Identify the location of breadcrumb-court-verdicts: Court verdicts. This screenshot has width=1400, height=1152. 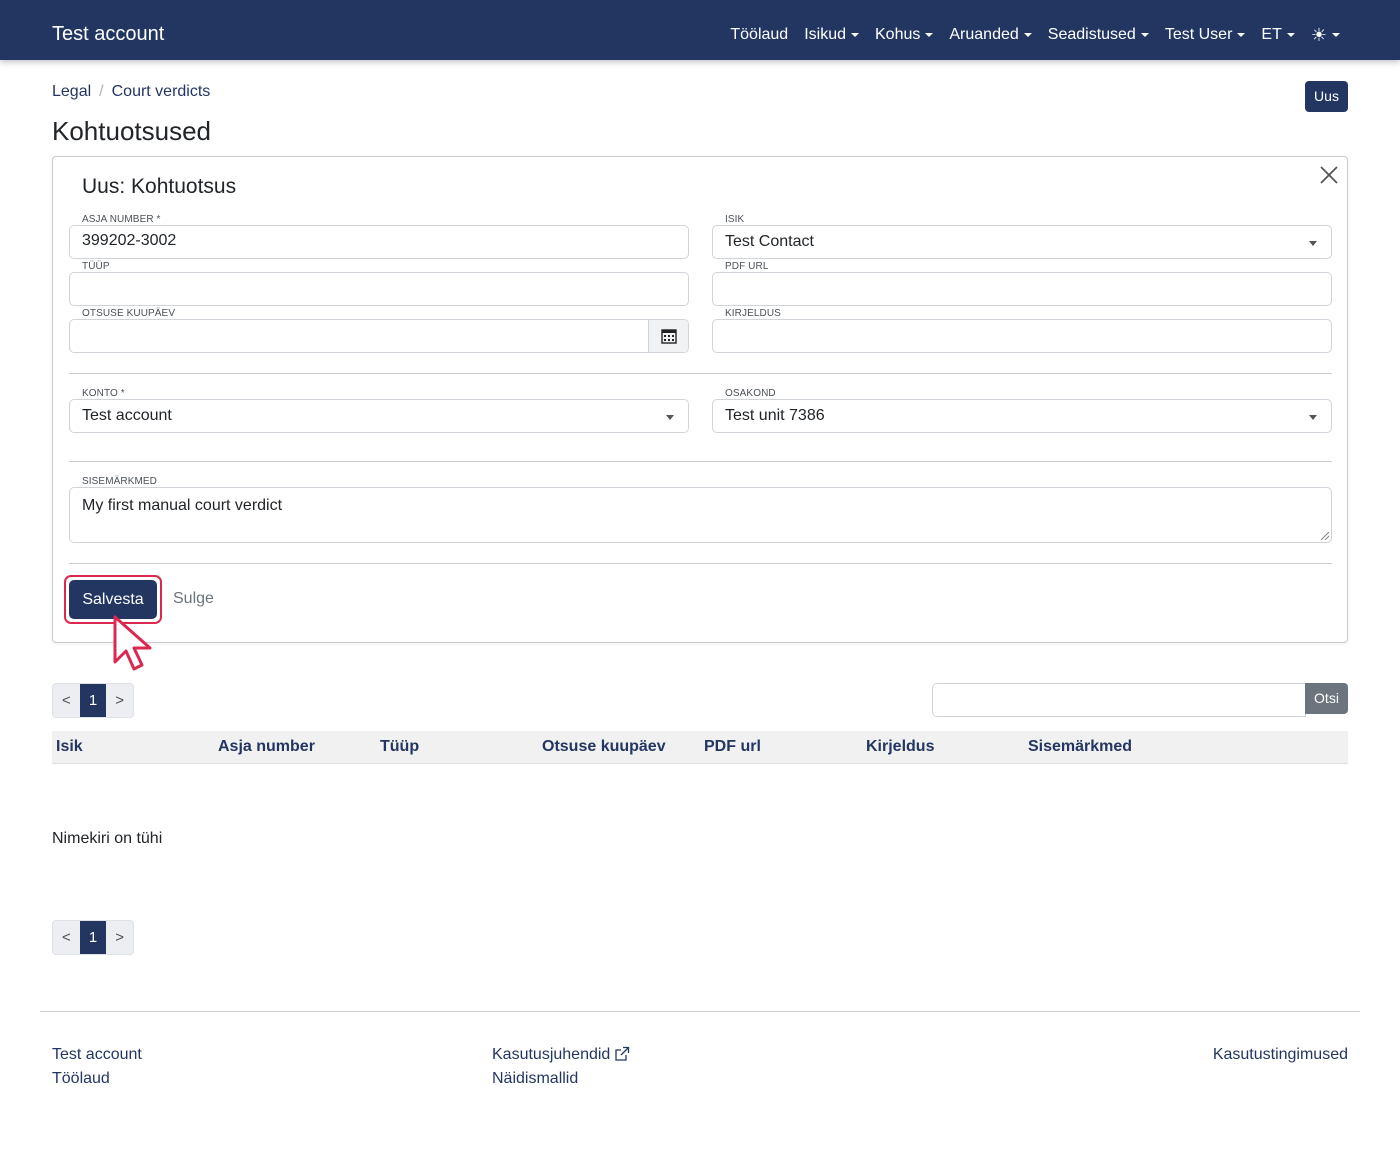
(161, 92).